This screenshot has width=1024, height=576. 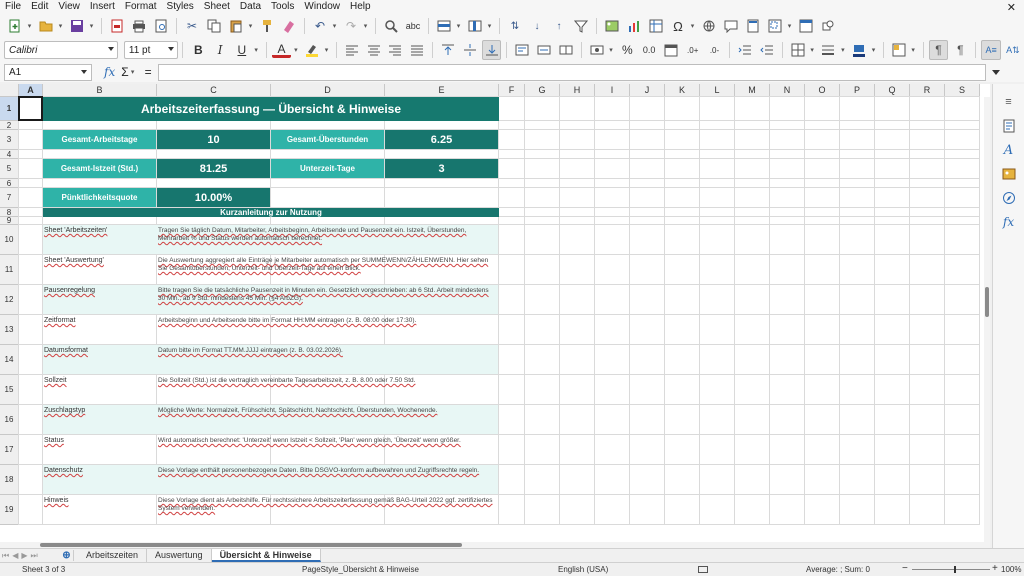 I want to click on styles-icon: A, so click(x=1009, y=150).